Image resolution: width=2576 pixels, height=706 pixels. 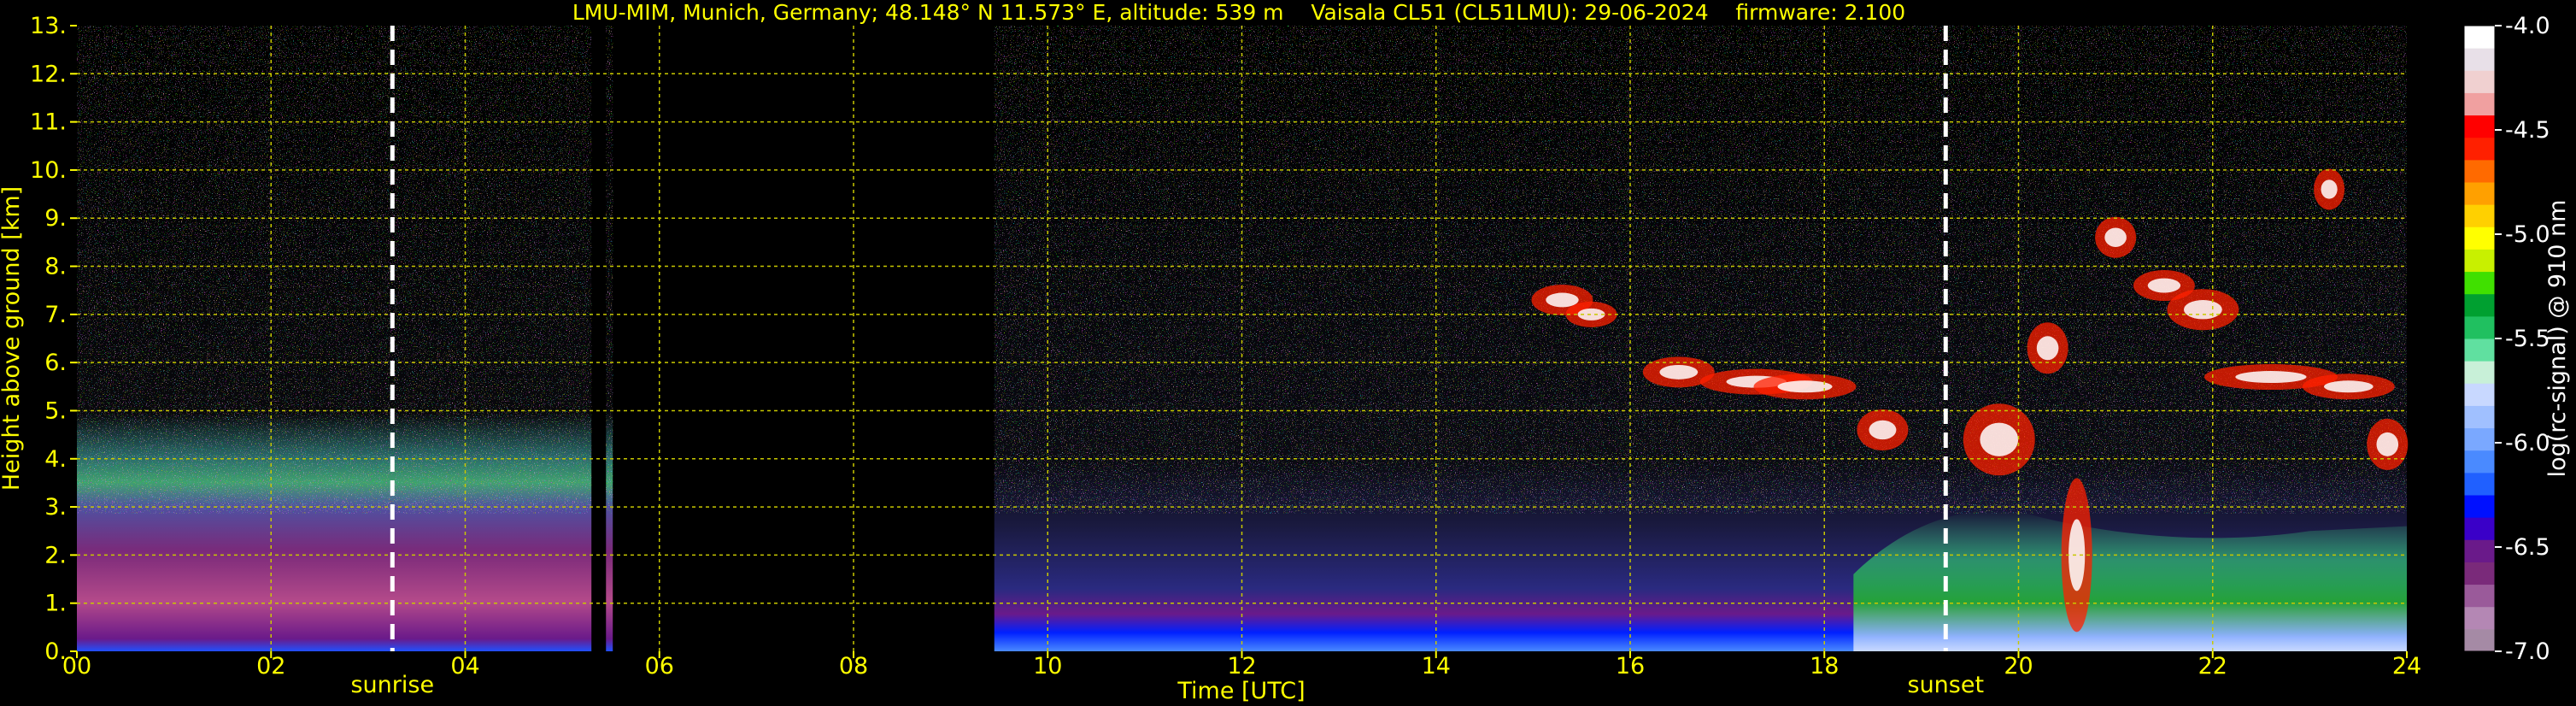 I want to click on x-tick-label: 06, so click(x=659, y=666).